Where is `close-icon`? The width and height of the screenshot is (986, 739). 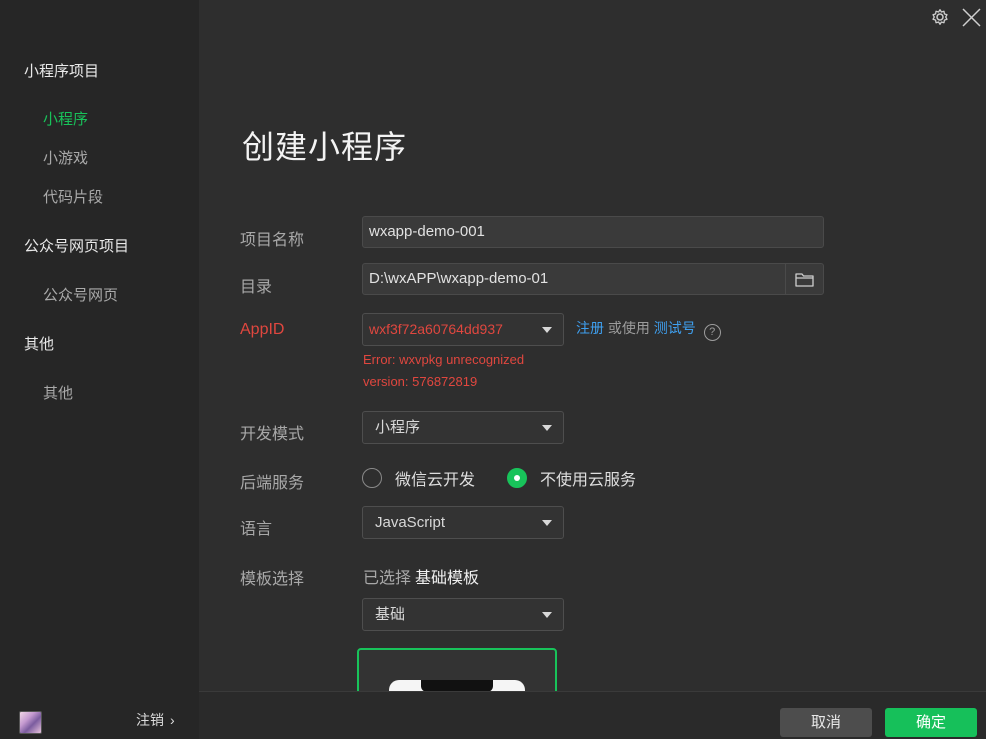 close-icon is located at coordinates (971, 20).